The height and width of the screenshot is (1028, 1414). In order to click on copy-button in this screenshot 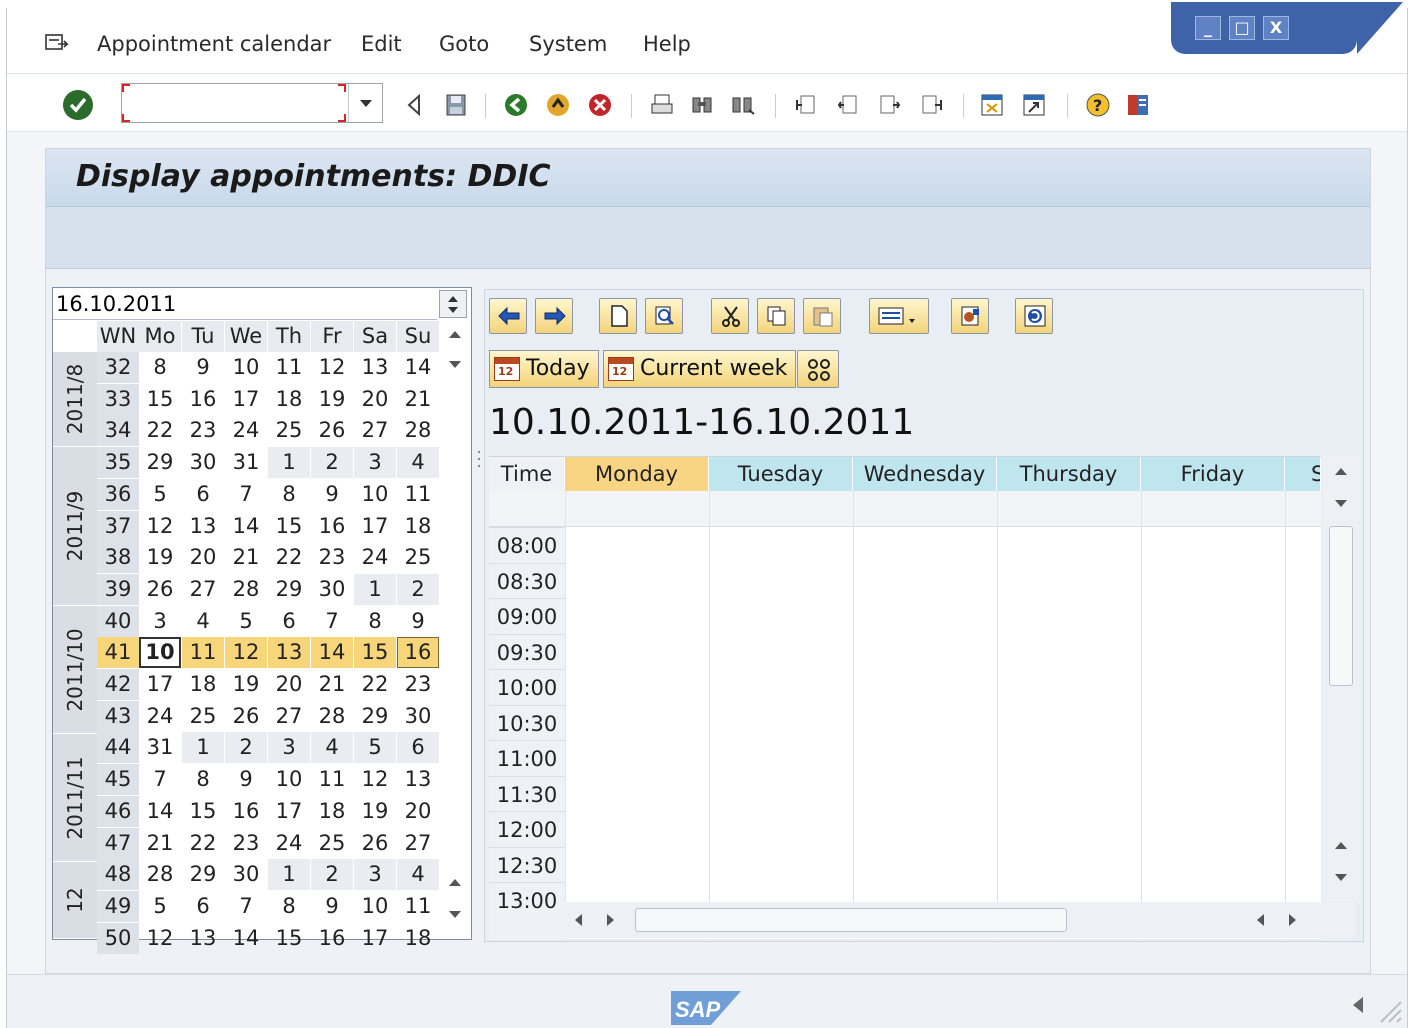, I will do `click(776, 316)`.